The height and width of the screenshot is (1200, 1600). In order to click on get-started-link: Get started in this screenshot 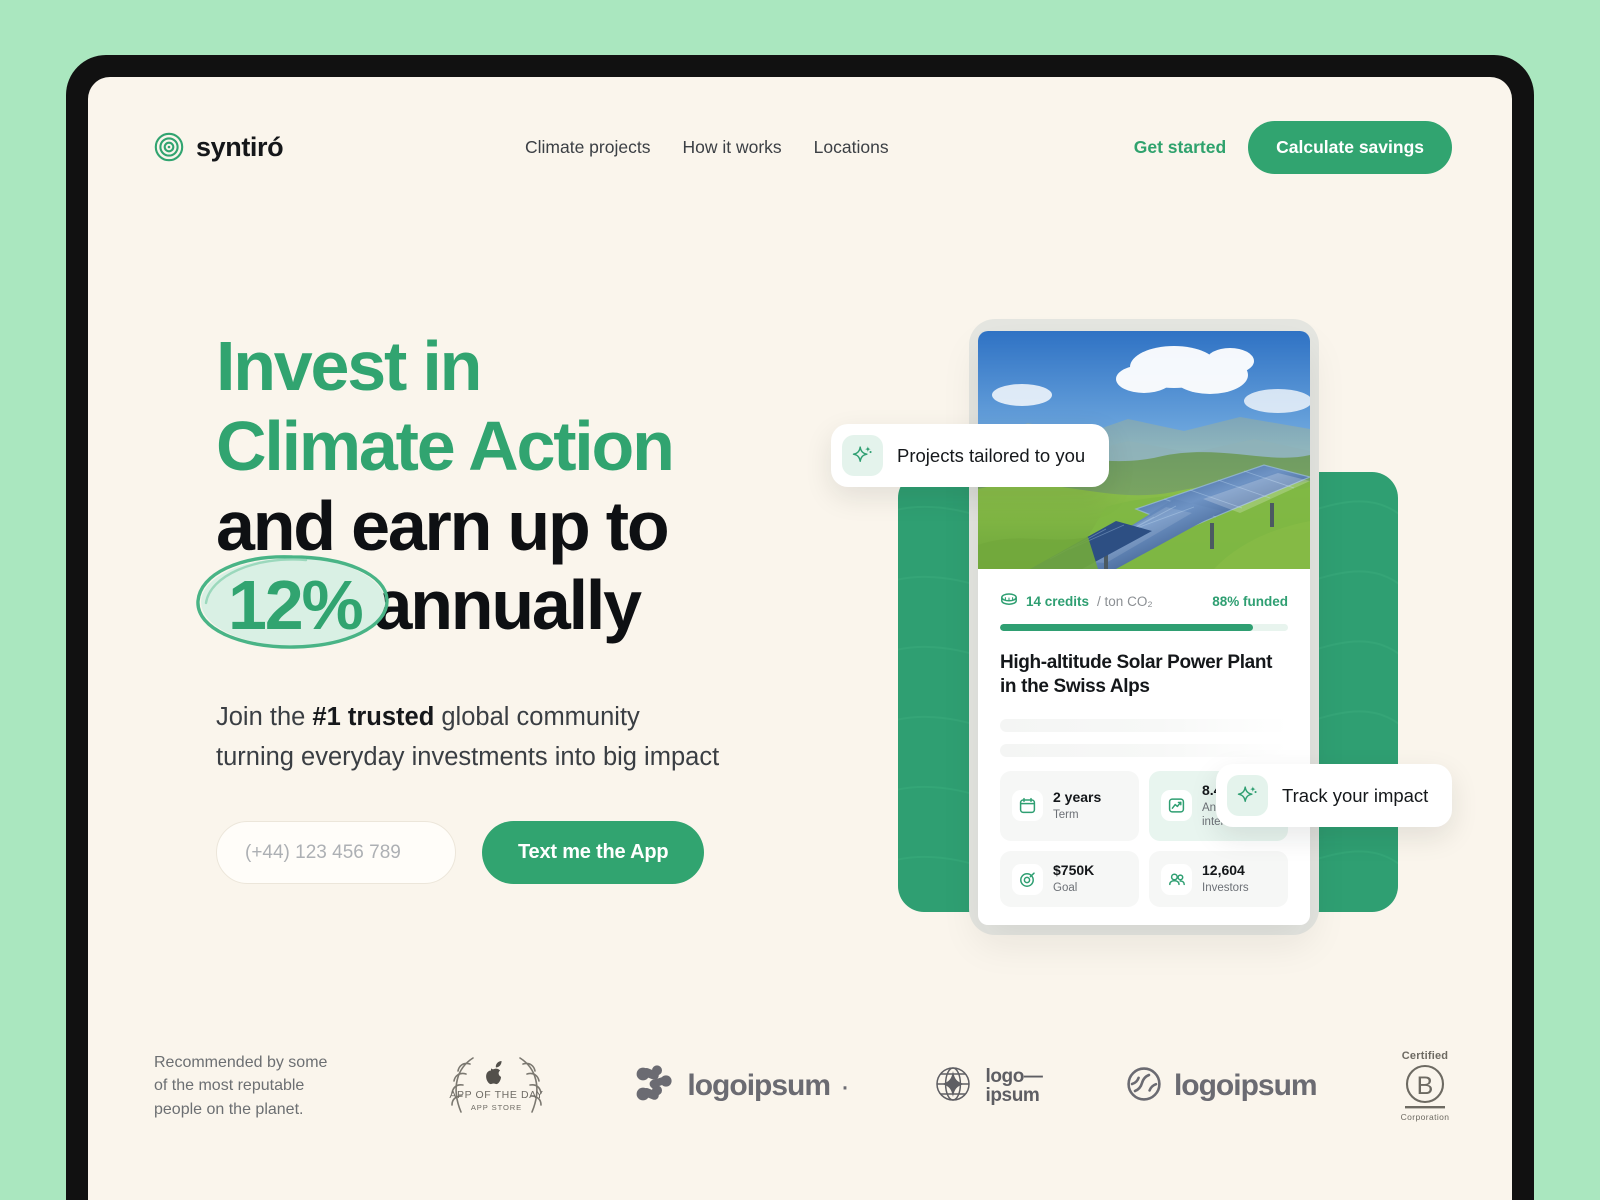, I will do `click(1180, 147)`.